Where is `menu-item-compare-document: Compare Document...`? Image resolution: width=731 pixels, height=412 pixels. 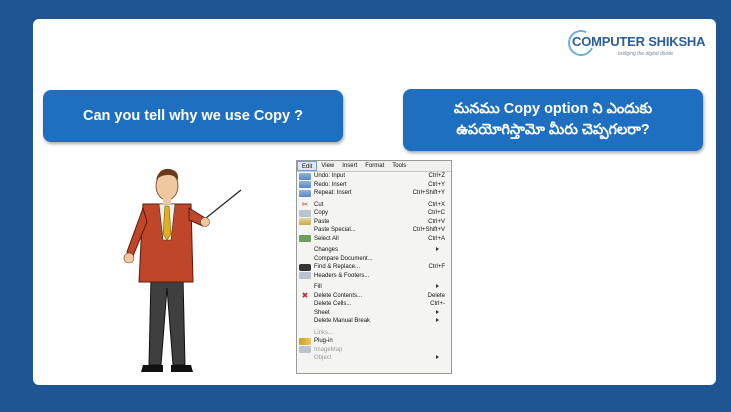
menu-item-compare-document: Compare Document... is located at coordinates (374, 259).